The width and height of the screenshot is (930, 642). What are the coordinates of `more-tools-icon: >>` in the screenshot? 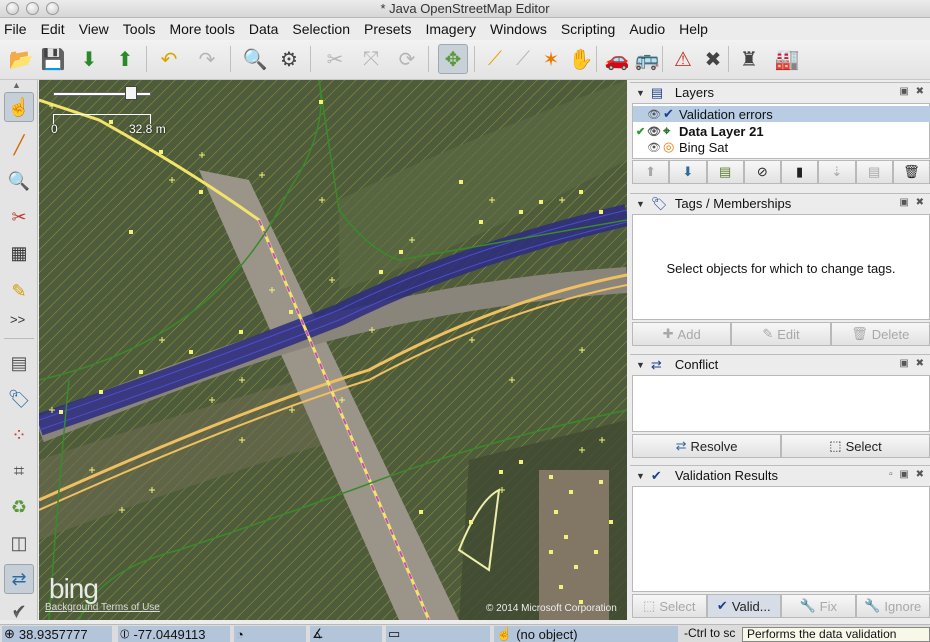 It's located at (17, 319).